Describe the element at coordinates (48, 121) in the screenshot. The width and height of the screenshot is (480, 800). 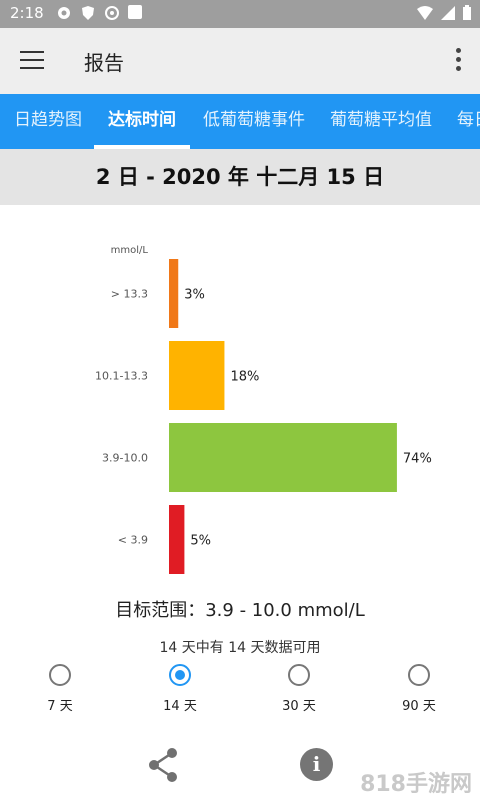
I see `tab-daily-trend: 日趋势图` at that location.